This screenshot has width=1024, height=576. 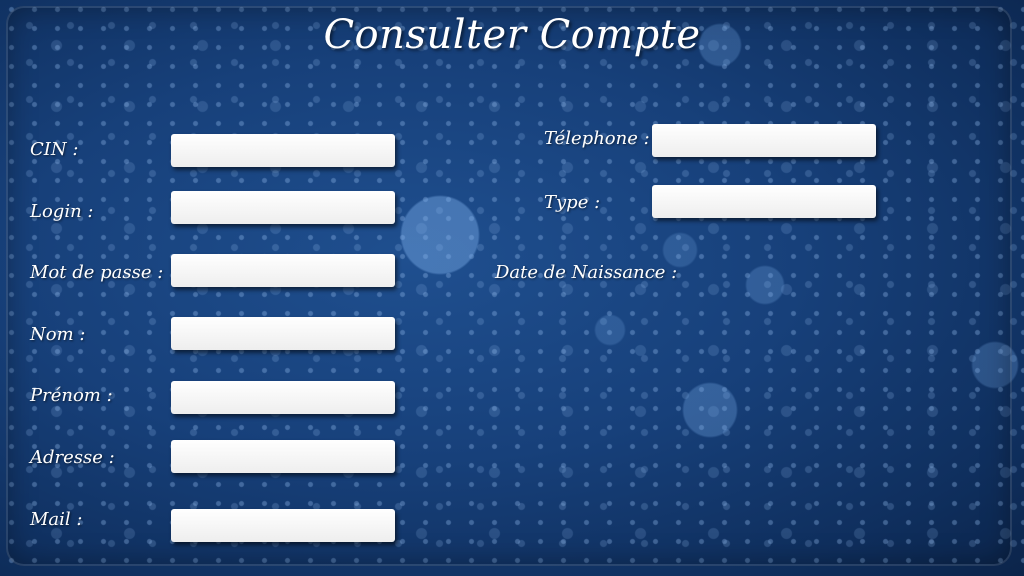 What do you see at coordinates (764, 140) in the screenshot?
I see `telephone-input` at bounding box center [764, 140].